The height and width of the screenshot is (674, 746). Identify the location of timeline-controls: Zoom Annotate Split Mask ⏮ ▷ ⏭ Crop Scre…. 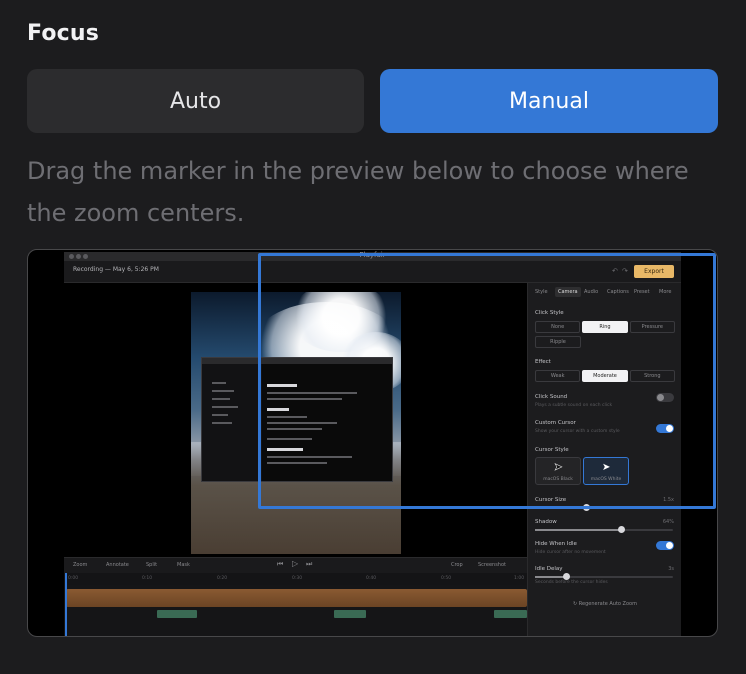
(295, 565).